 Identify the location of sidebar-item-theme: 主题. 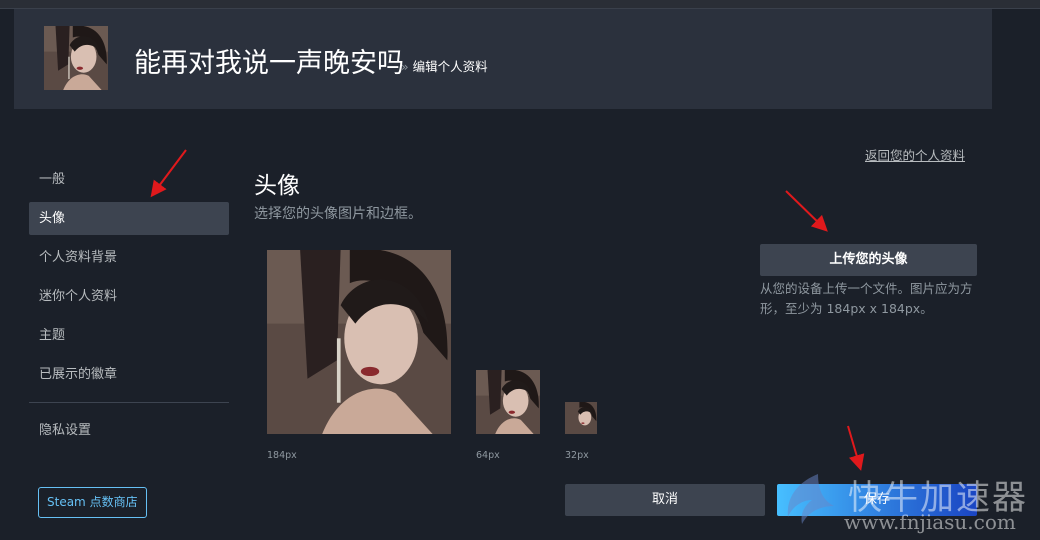
(129, 335).